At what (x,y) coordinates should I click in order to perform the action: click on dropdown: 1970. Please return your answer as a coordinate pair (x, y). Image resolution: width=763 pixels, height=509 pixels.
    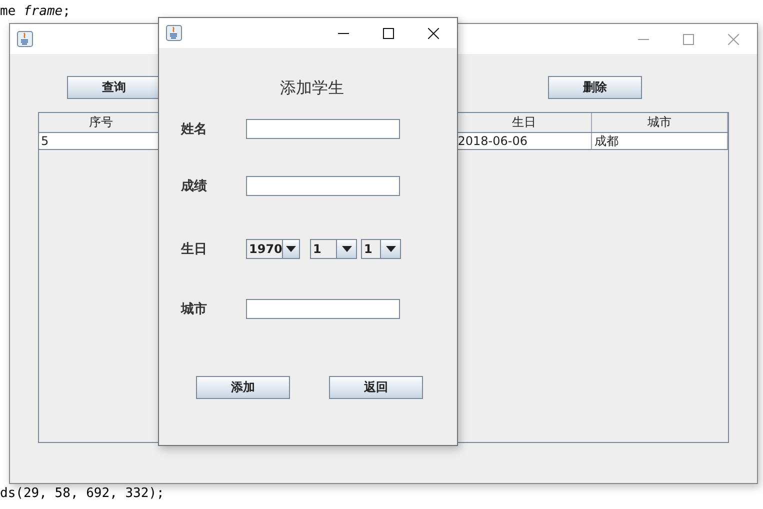
    Looking at the image, I should click on (273, 249).